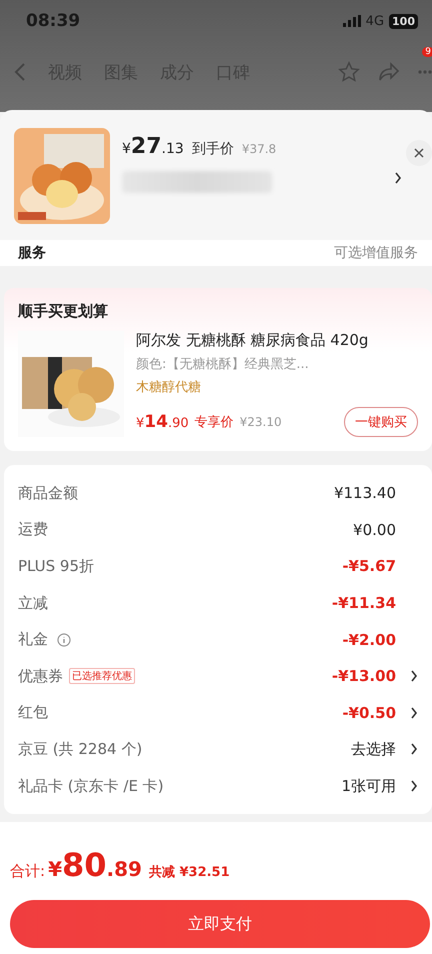  What do you see at coordinates (376, 253) in the screenshot?
I see `service-value: 可选增值服务` at bounding box center [376, 253].